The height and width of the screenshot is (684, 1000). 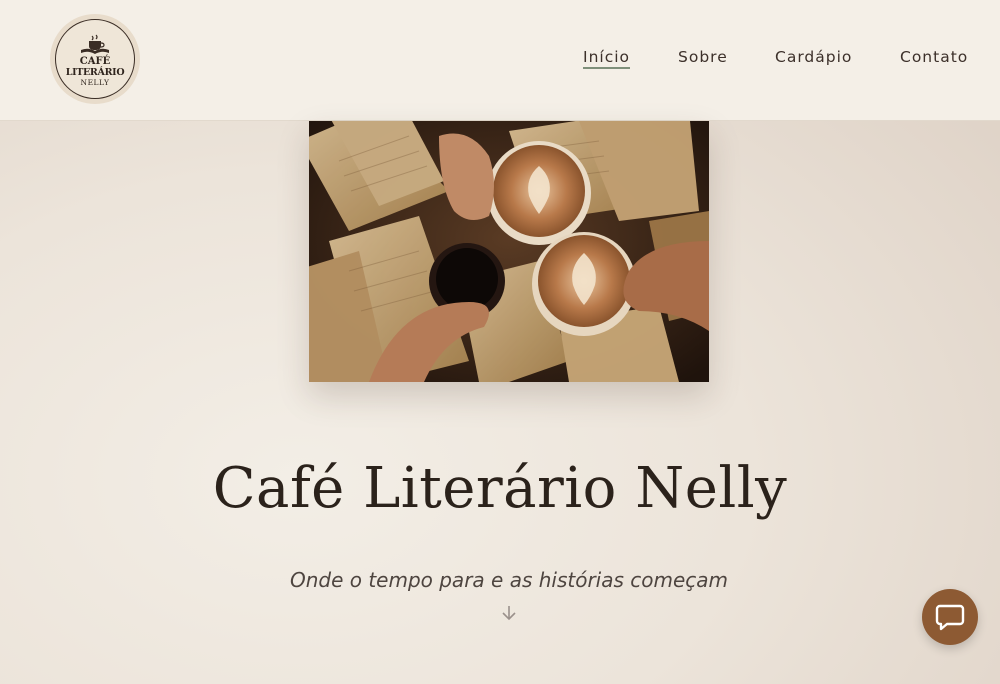 I want to click on chat-button, so click(x=950, y=617).